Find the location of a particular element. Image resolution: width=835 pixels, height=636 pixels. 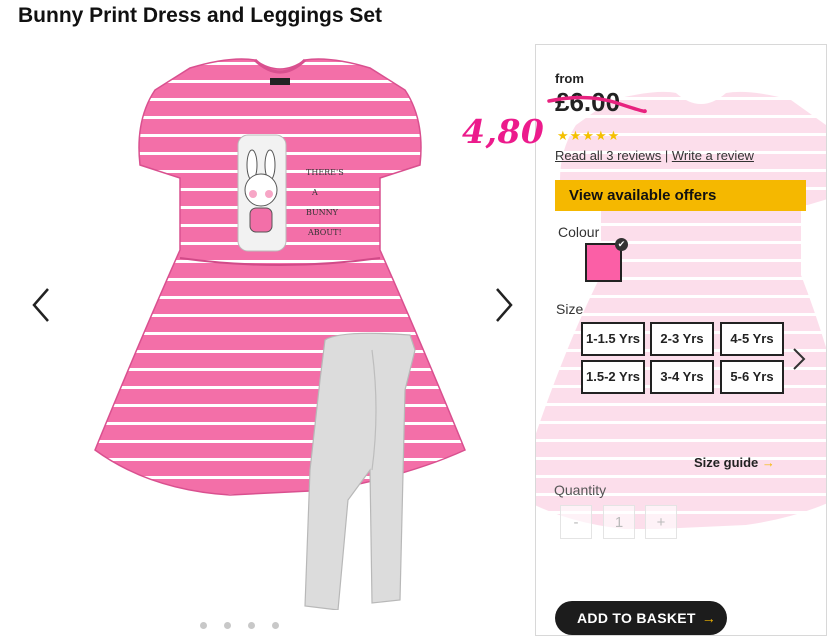

svg-text: A is located at coordinates (314, 192).